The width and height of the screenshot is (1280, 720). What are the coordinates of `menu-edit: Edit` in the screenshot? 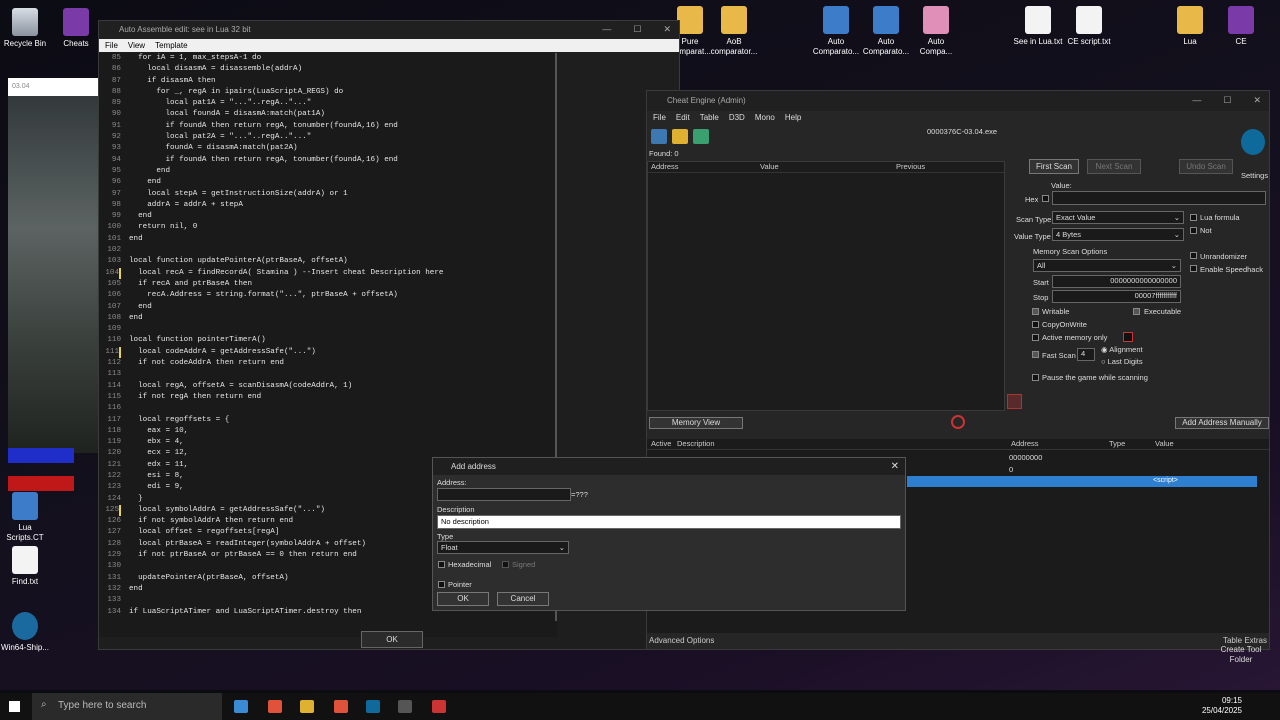 It's located at (683, 118).